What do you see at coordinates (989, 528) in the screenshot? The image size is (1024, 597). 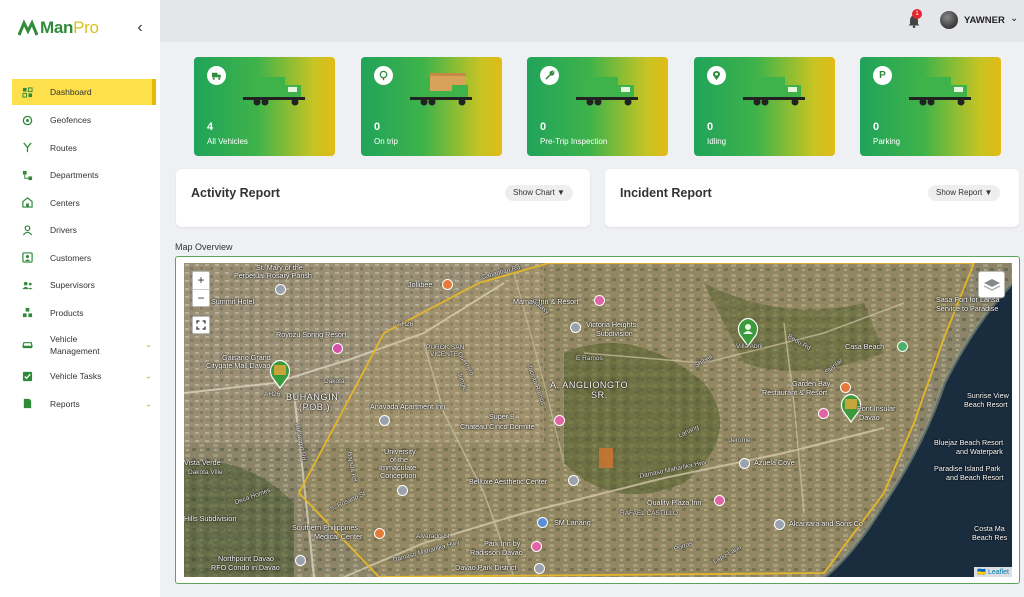 I see `map-label: Costa Ma` at bounding box center [989, 528].